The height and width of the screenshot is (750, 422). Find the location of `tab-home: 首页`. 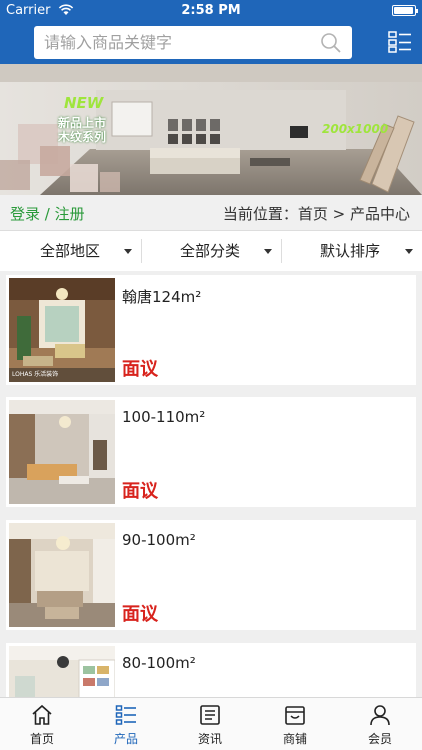

tab-home: 首页 is located at coordinates (42, 724).